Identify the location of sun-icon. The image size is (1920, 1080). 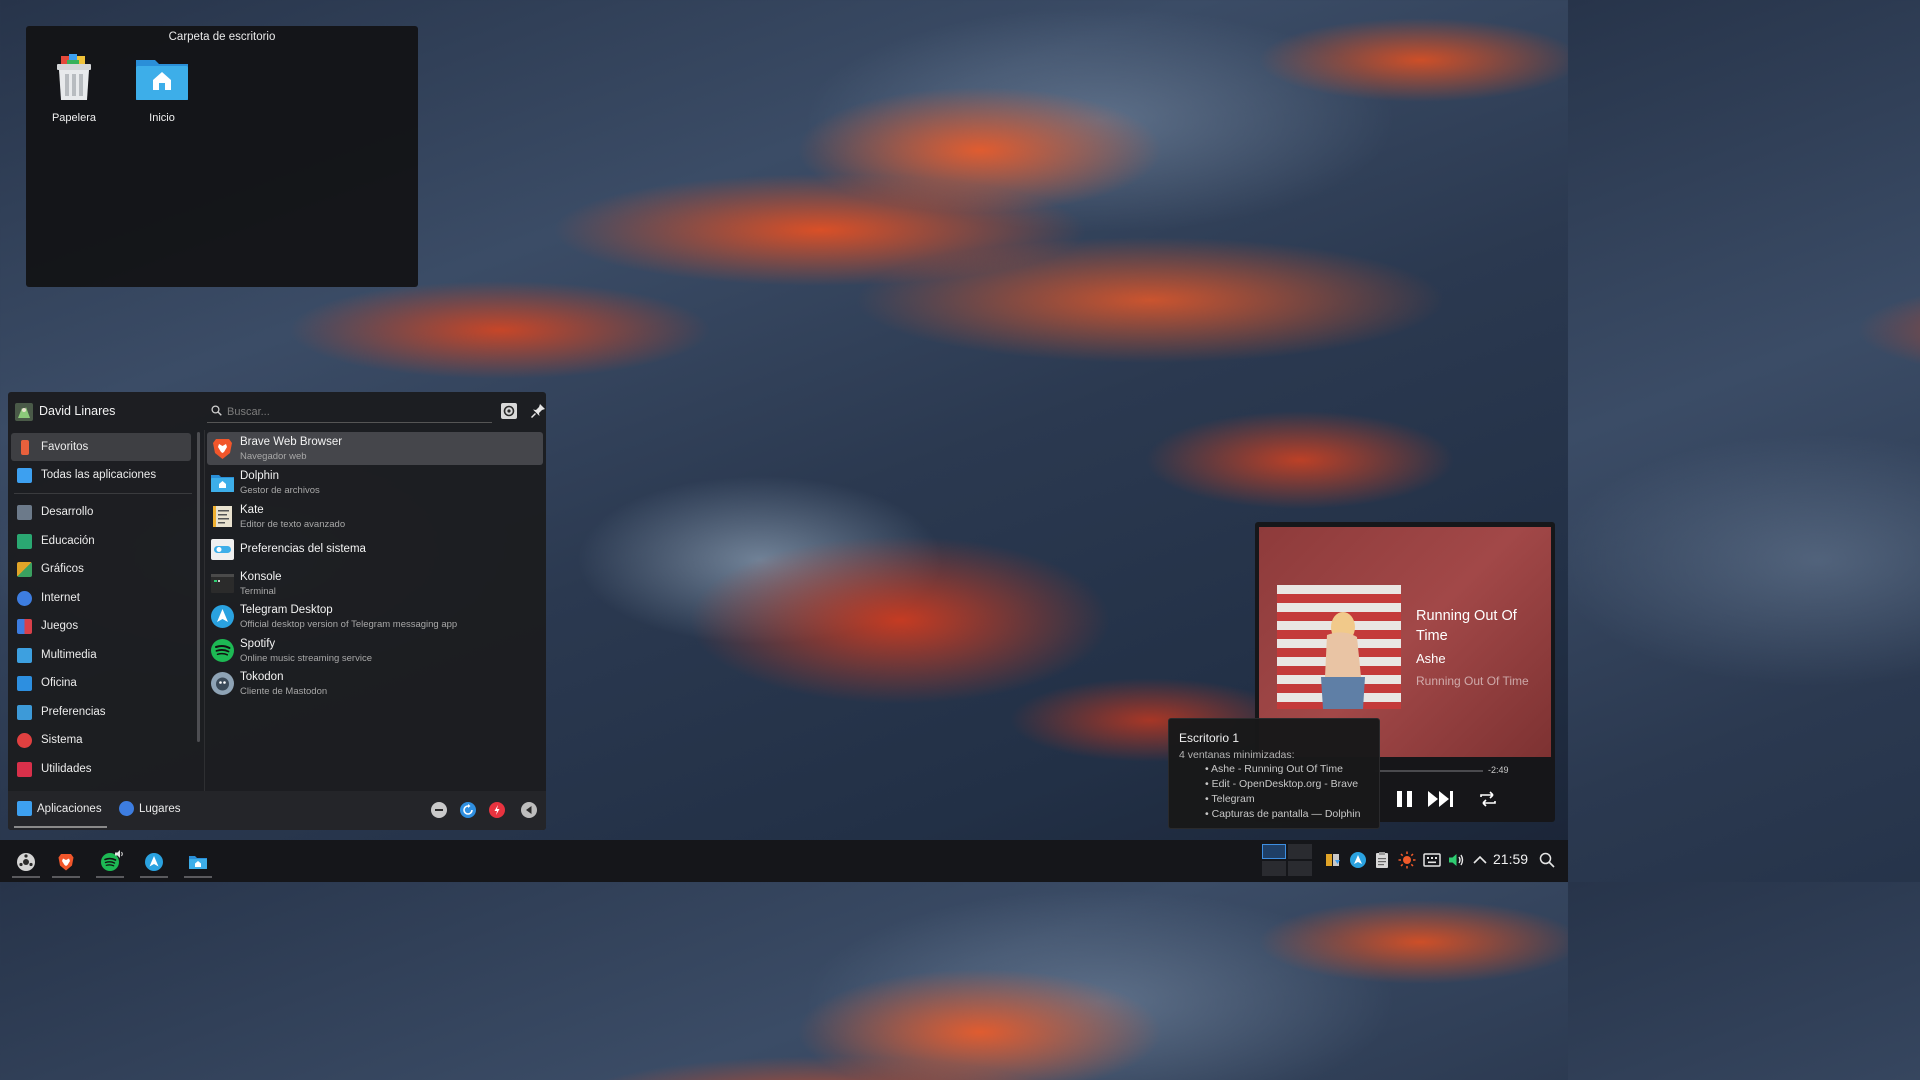
(1407, 860).